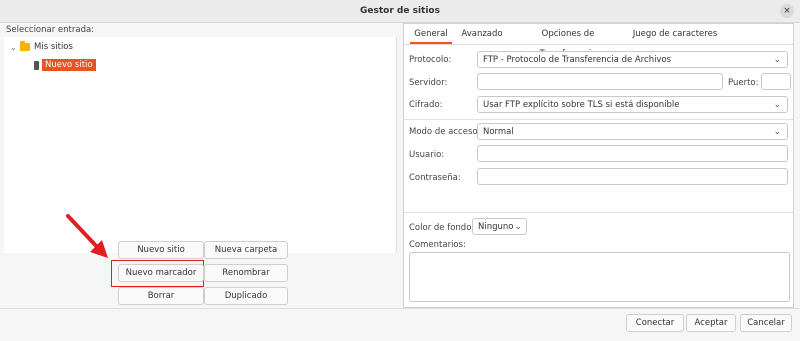  I want to click on delete-button: Borrar, so click(161, 296).